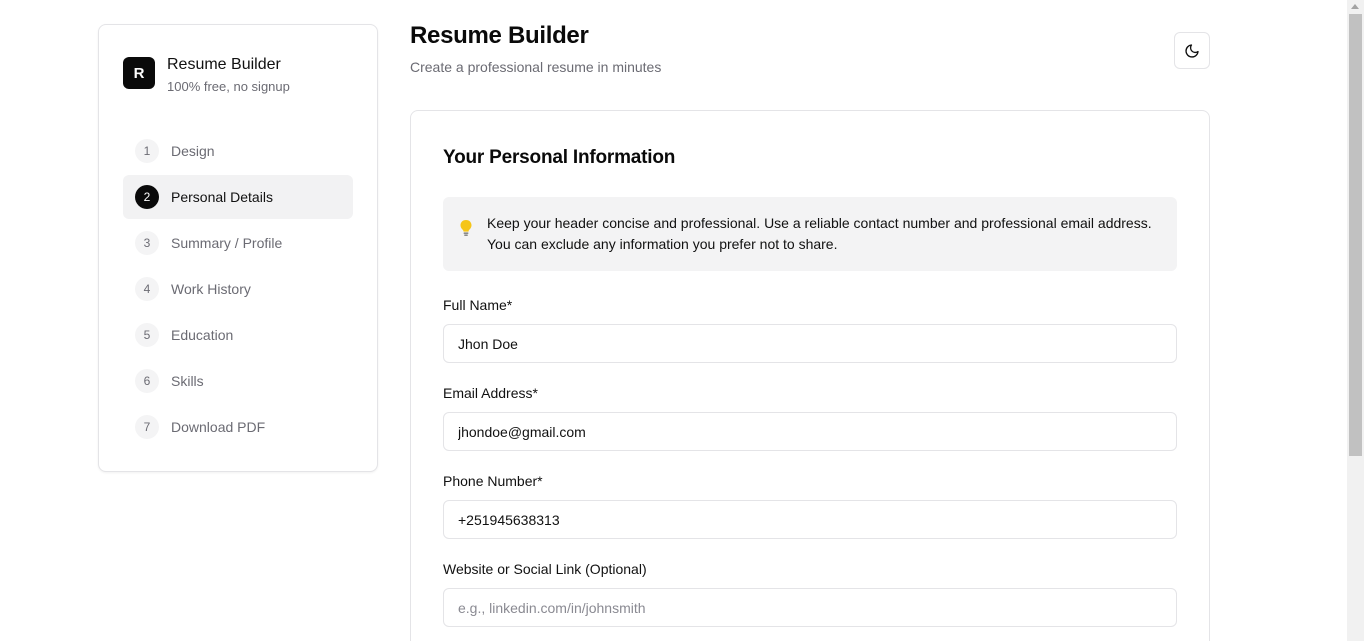  Describe the element at coordinates (224, 64) in the screenshot. I see `brand-title: Resume Builder` at that location.